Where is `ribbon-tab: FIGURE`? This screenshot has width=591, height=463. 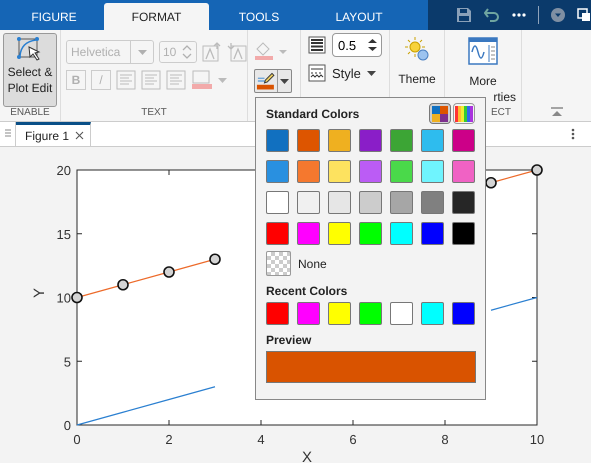
ribbon-tab: FIGURE is located at coordinates (54, 16).